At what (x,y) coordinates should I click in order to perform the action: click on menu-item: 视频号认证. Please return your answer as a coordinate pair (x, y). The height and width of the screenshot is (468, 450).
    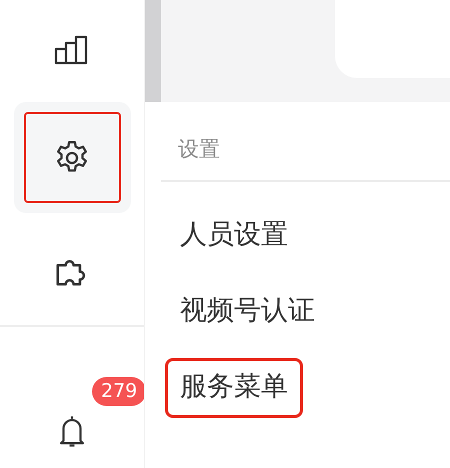
    Looking at the image, I should click on (247, 312).